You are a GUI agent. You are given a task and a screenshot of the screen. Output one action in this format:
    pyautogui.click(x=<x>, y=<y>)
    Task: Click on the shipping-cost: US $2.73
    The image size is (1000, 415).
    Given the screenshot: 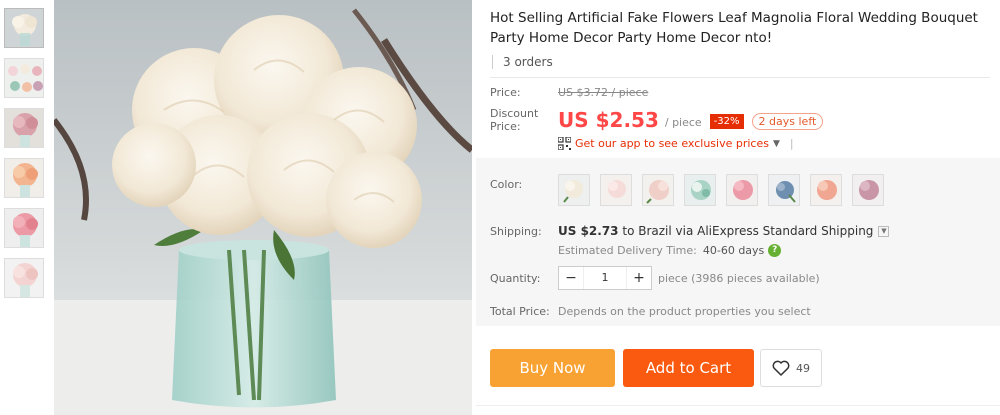 What is the action you would take?
    pyautogui.click(x=588, y=231)
    